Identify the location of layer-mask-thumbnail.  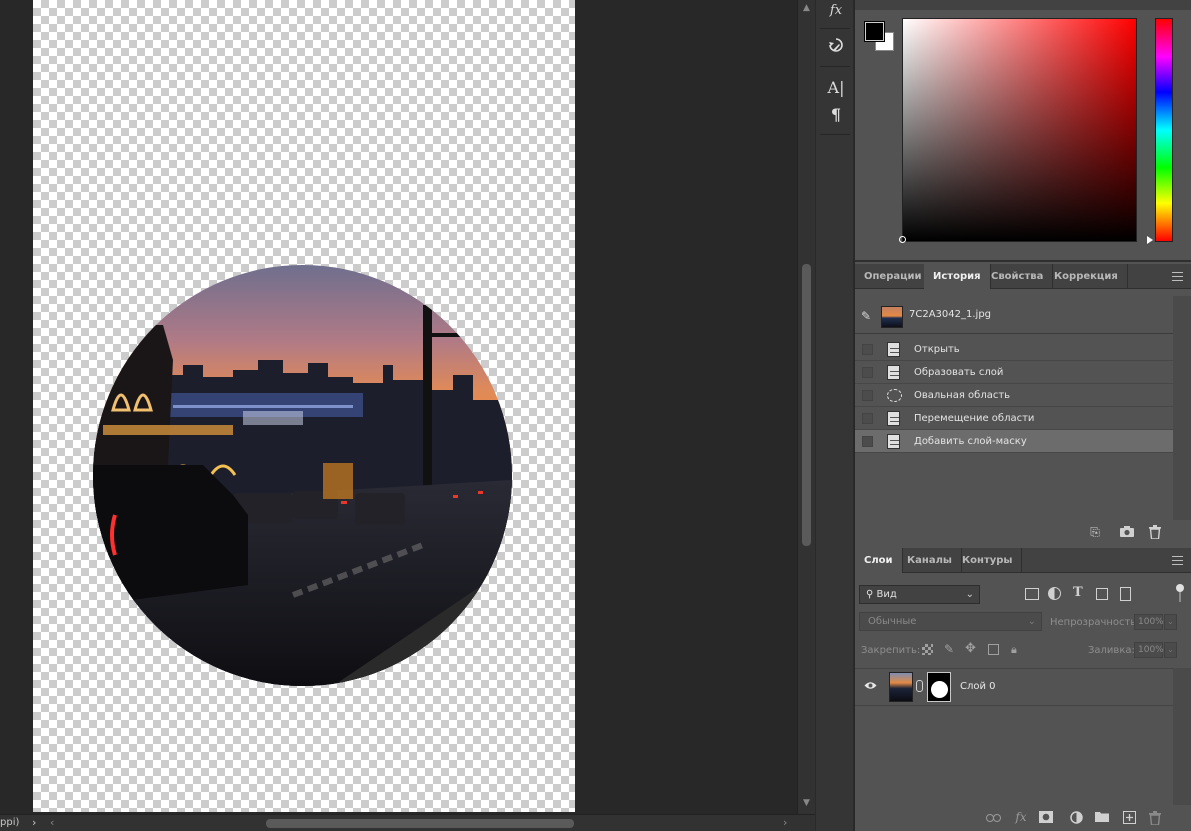
(939, 687).